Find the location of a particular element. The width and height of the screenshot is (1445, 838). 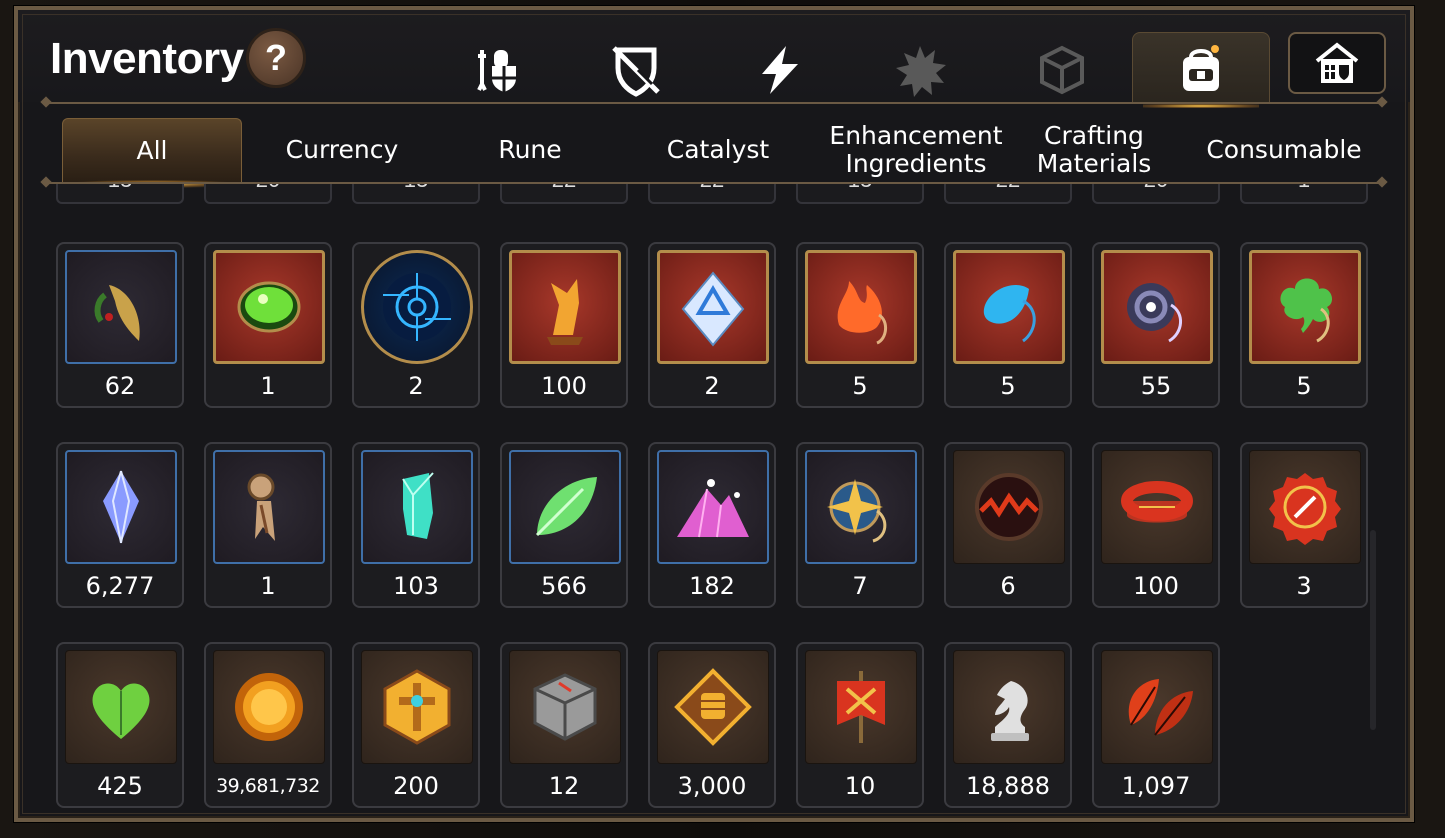

inventory-item: 39,681,732 is located at coordinates (268, 725).